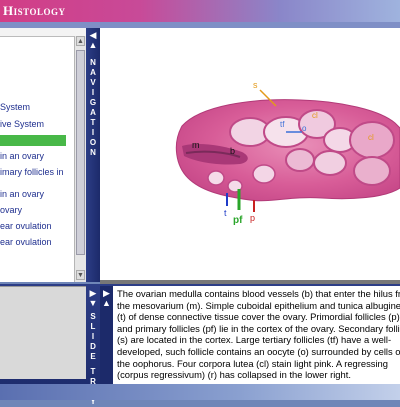 The image size is (400, 407). I want to click on footer-bar, so click(200, 392).